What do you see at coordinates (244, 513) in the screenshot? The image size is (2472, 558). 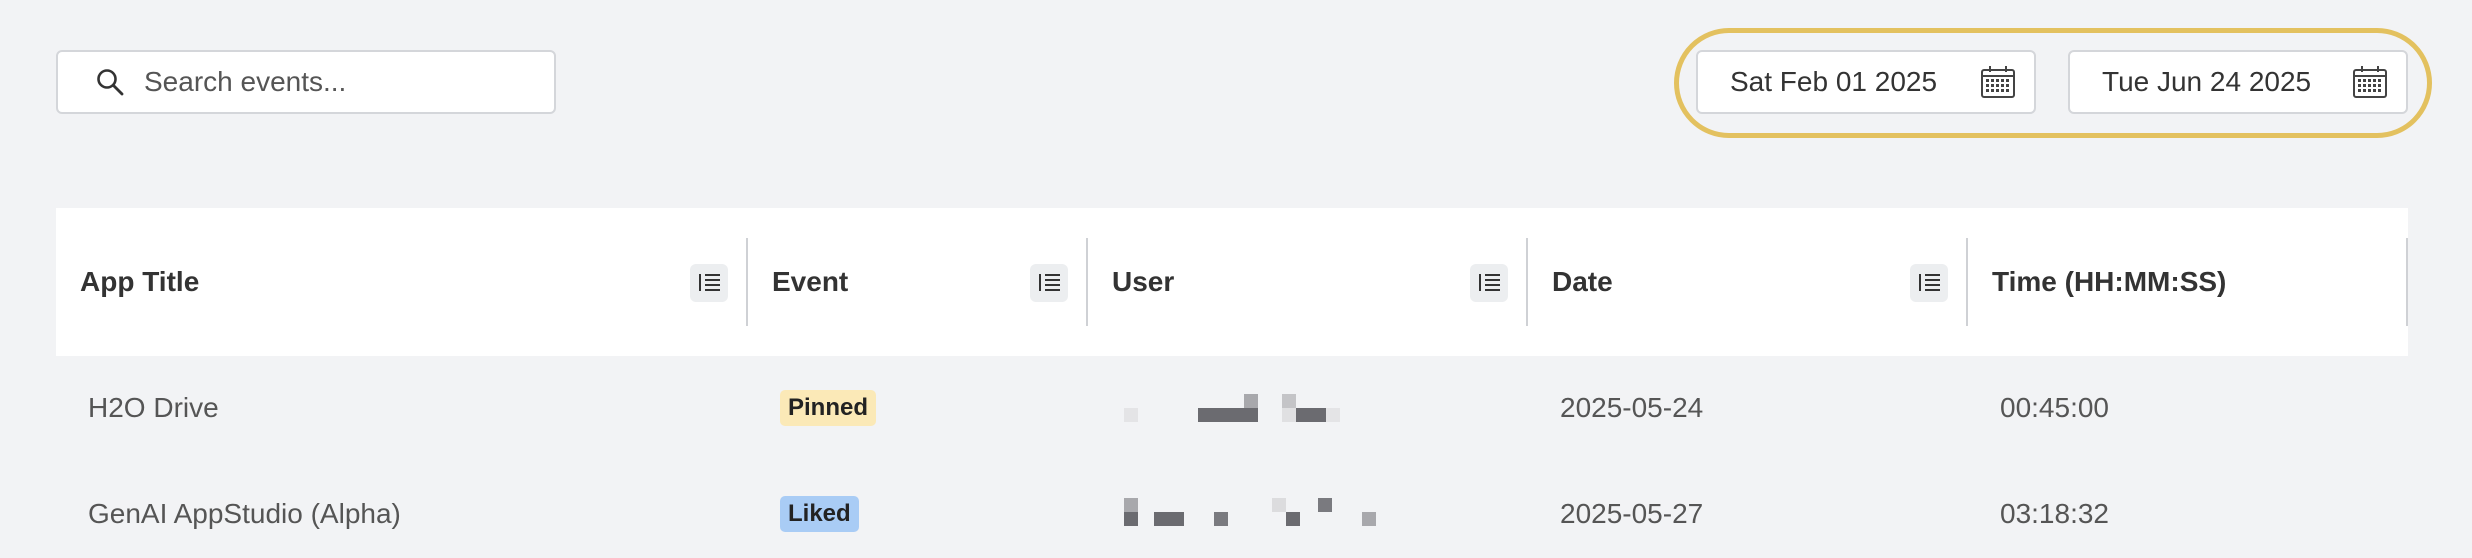 I see `cell-app-title: GenAI AppStudio (Alpha)` at bounding box center [244, 513].